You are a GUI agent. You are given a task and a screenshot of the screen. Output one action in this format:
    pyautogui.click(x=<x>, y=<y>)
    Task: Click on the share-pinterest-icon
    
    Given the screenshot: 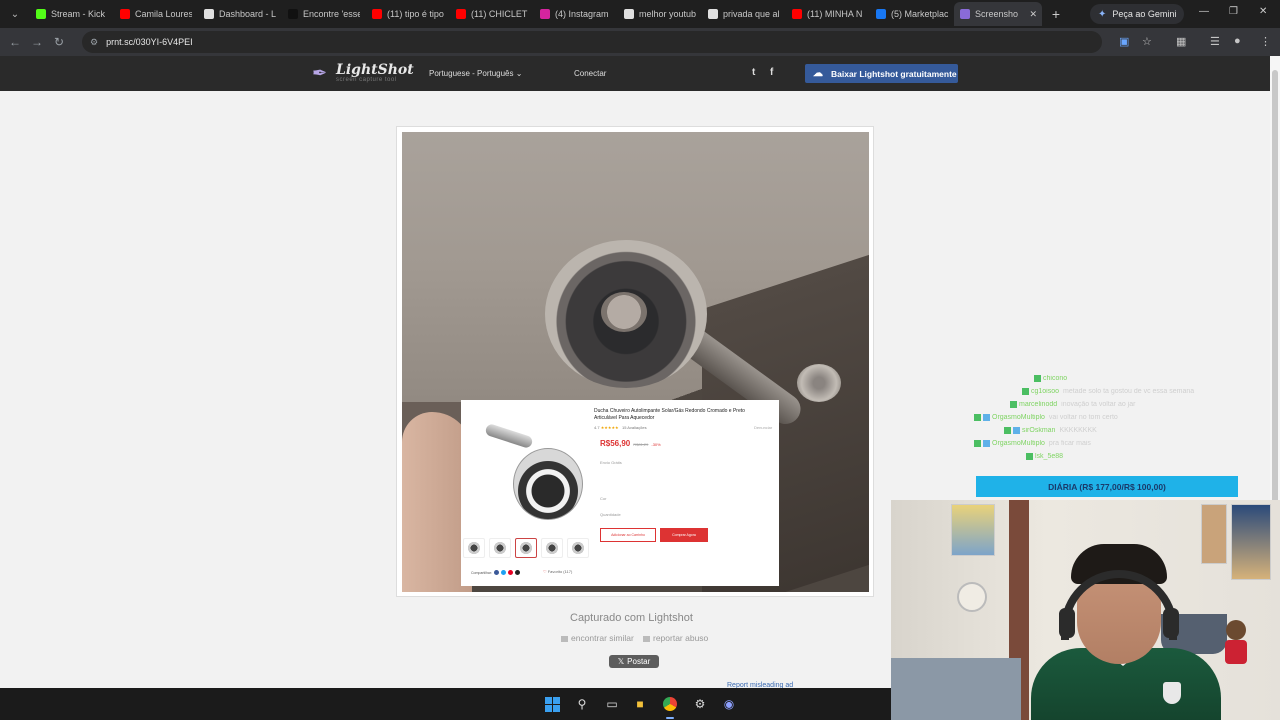 What is the action you would take?
    pyautogui.click(x=511, y=572)
    